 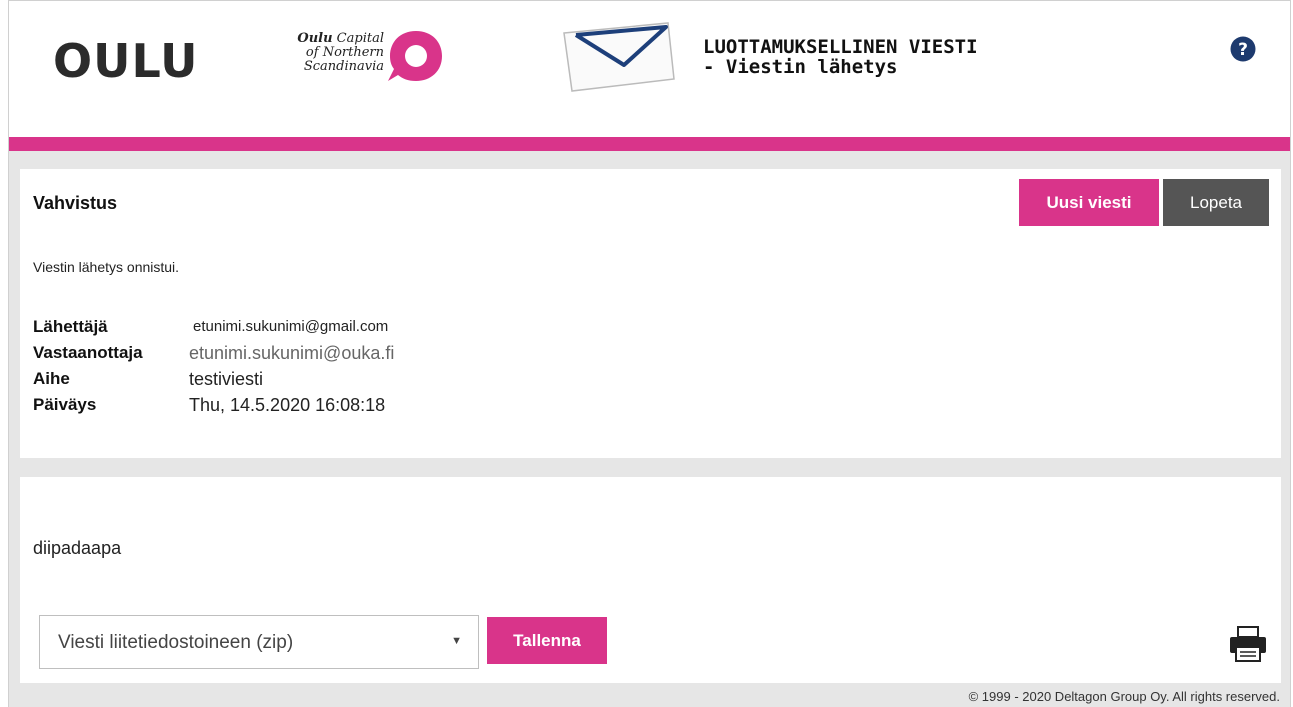 I want to click on date-value: Thu, 14.5.2020 16:08:18, so click(x=287, y=405).